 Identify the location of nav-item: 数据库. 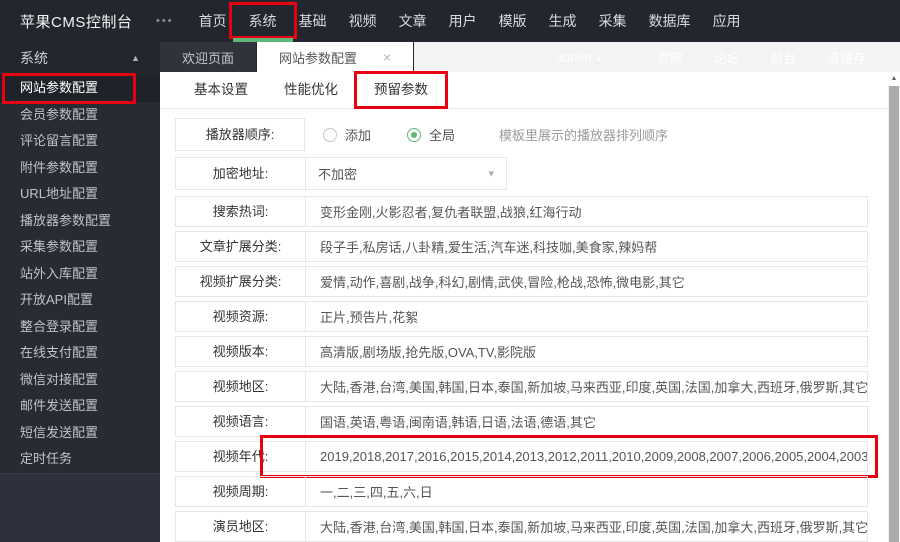
(670, 21).